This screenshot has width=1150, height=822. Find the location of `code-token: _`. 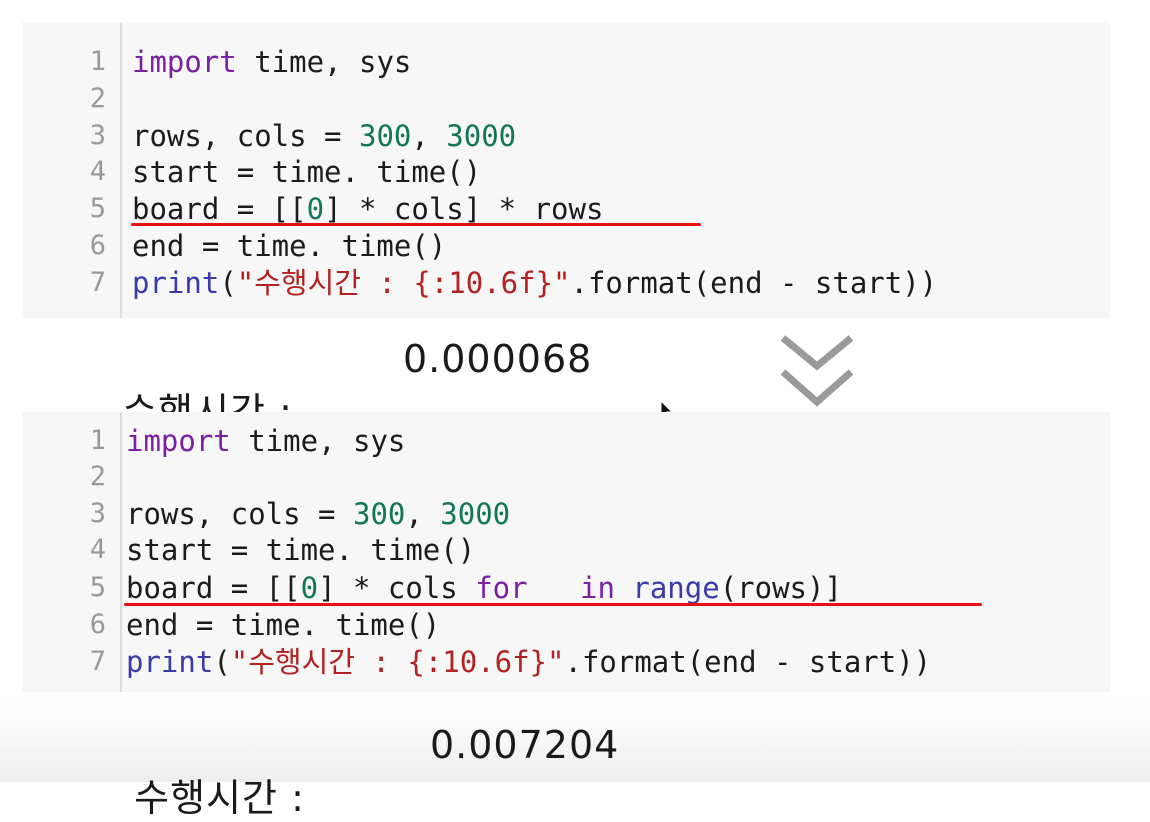

code-token: _ is located at coordinates (553, 588).